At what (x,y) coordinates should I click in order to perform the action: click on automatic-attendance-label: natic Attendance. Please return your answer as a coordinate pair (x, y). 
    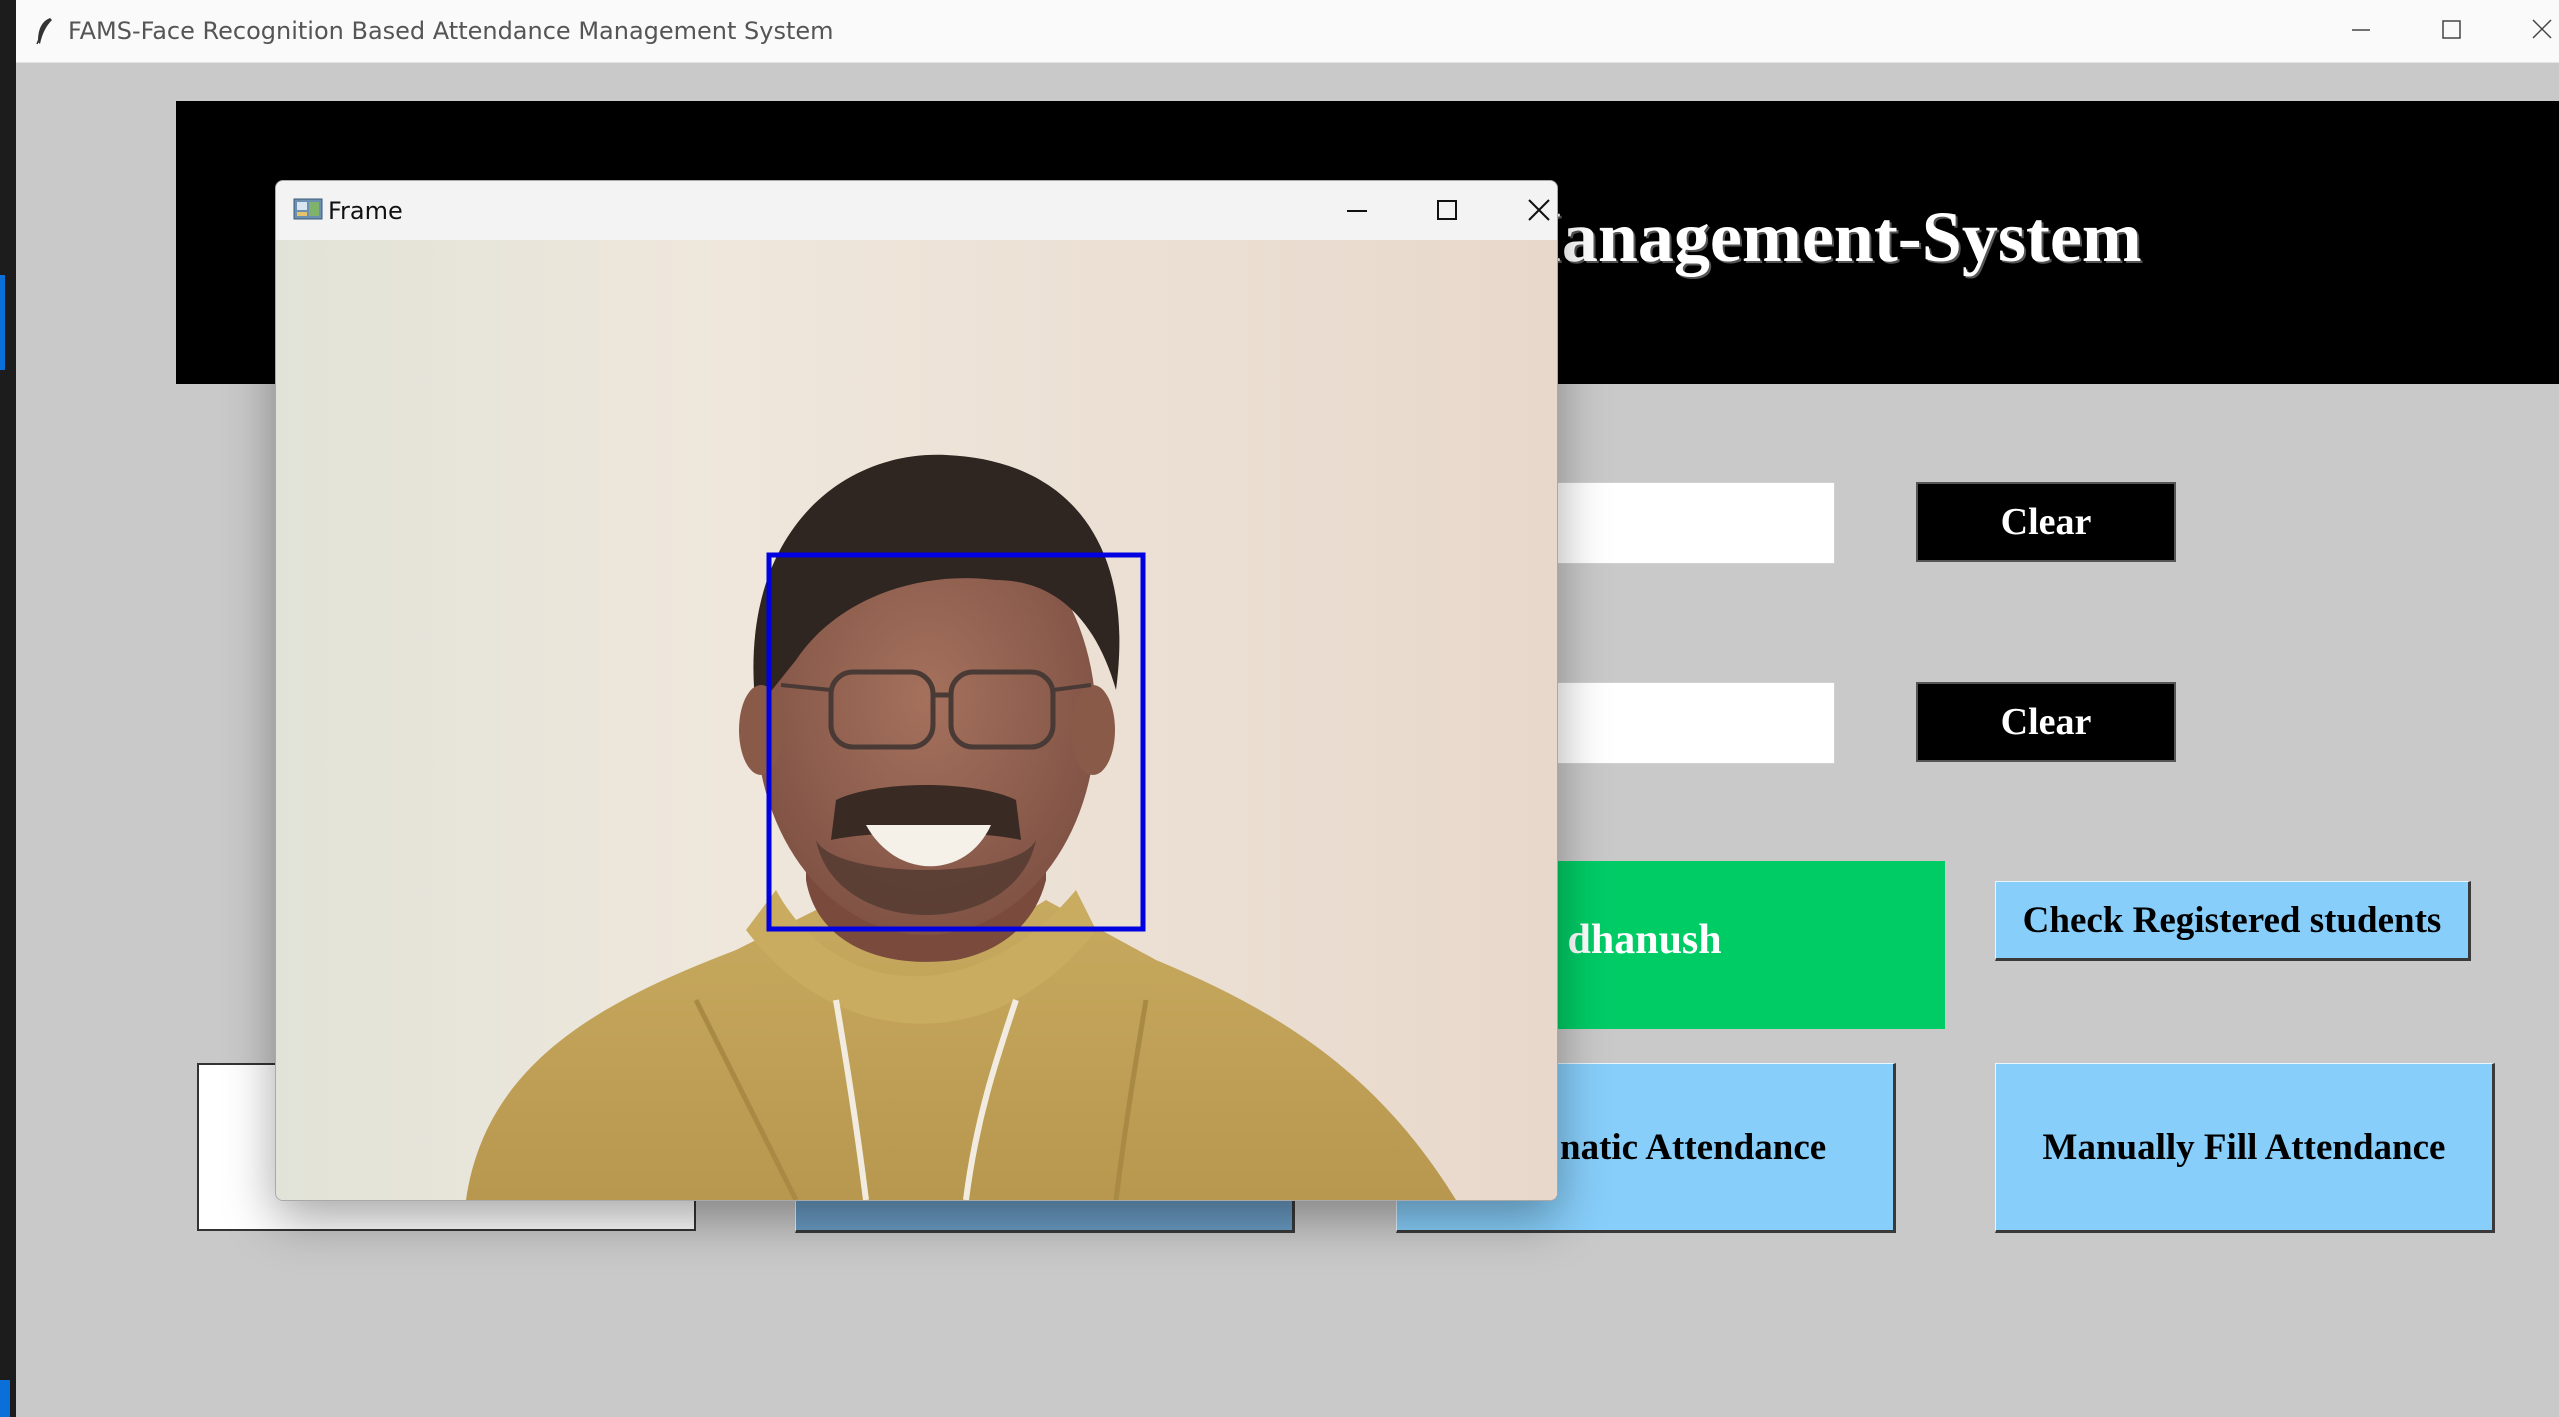
    Looking at the image, I should click on (1693, 1147).